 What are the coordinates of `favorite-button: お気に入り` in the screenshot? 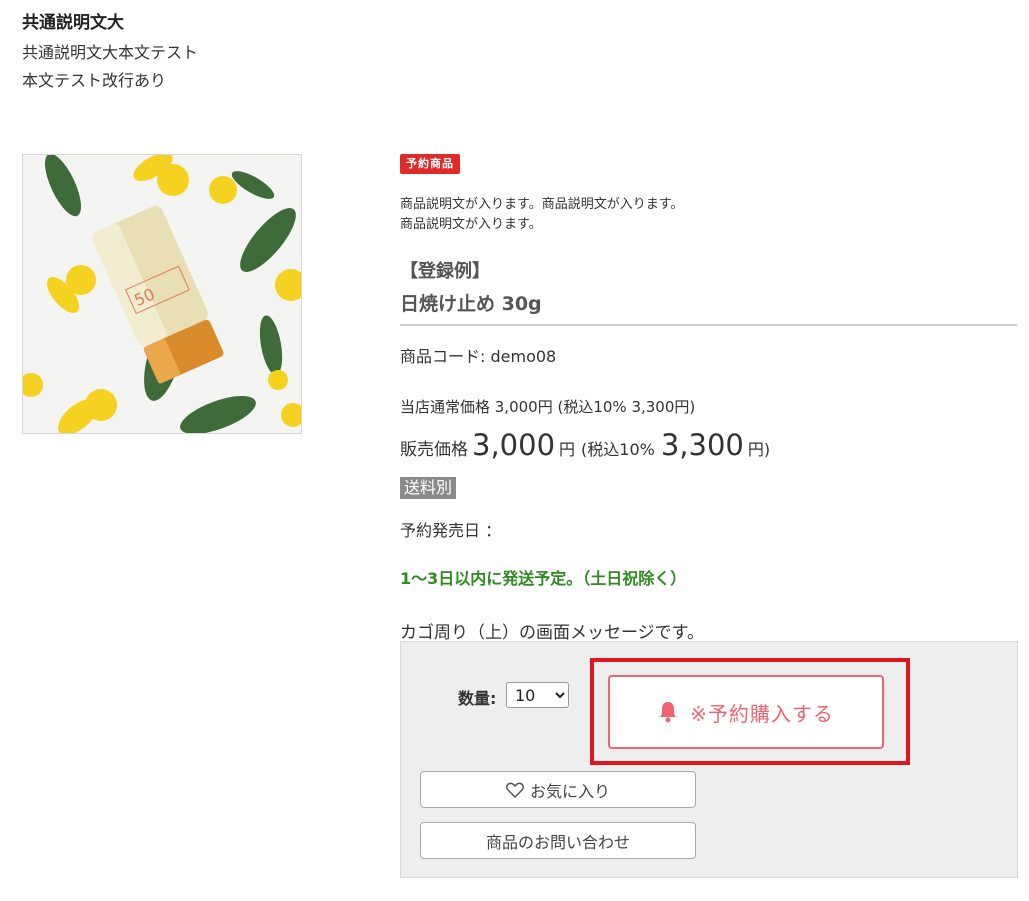 It's located at (558, 789).